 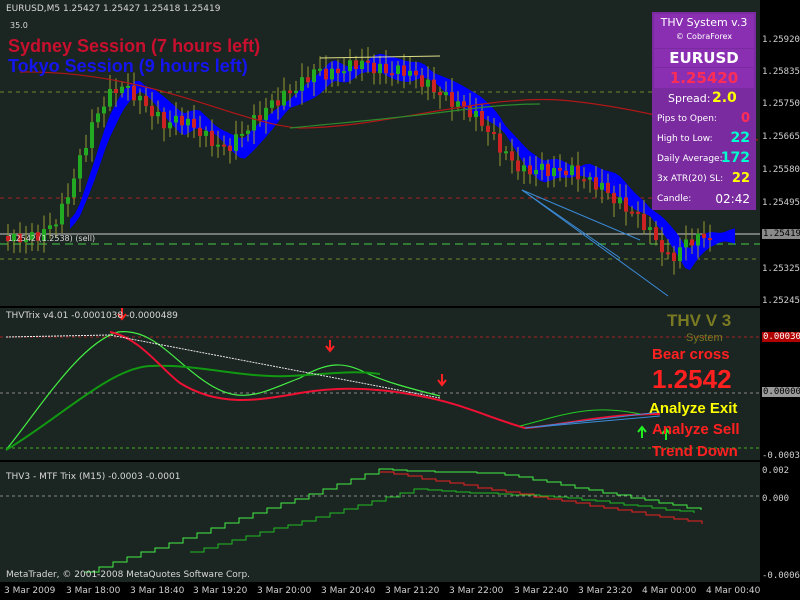 I want to click on price-tick: 1.25835, so click(x=781, y=72).